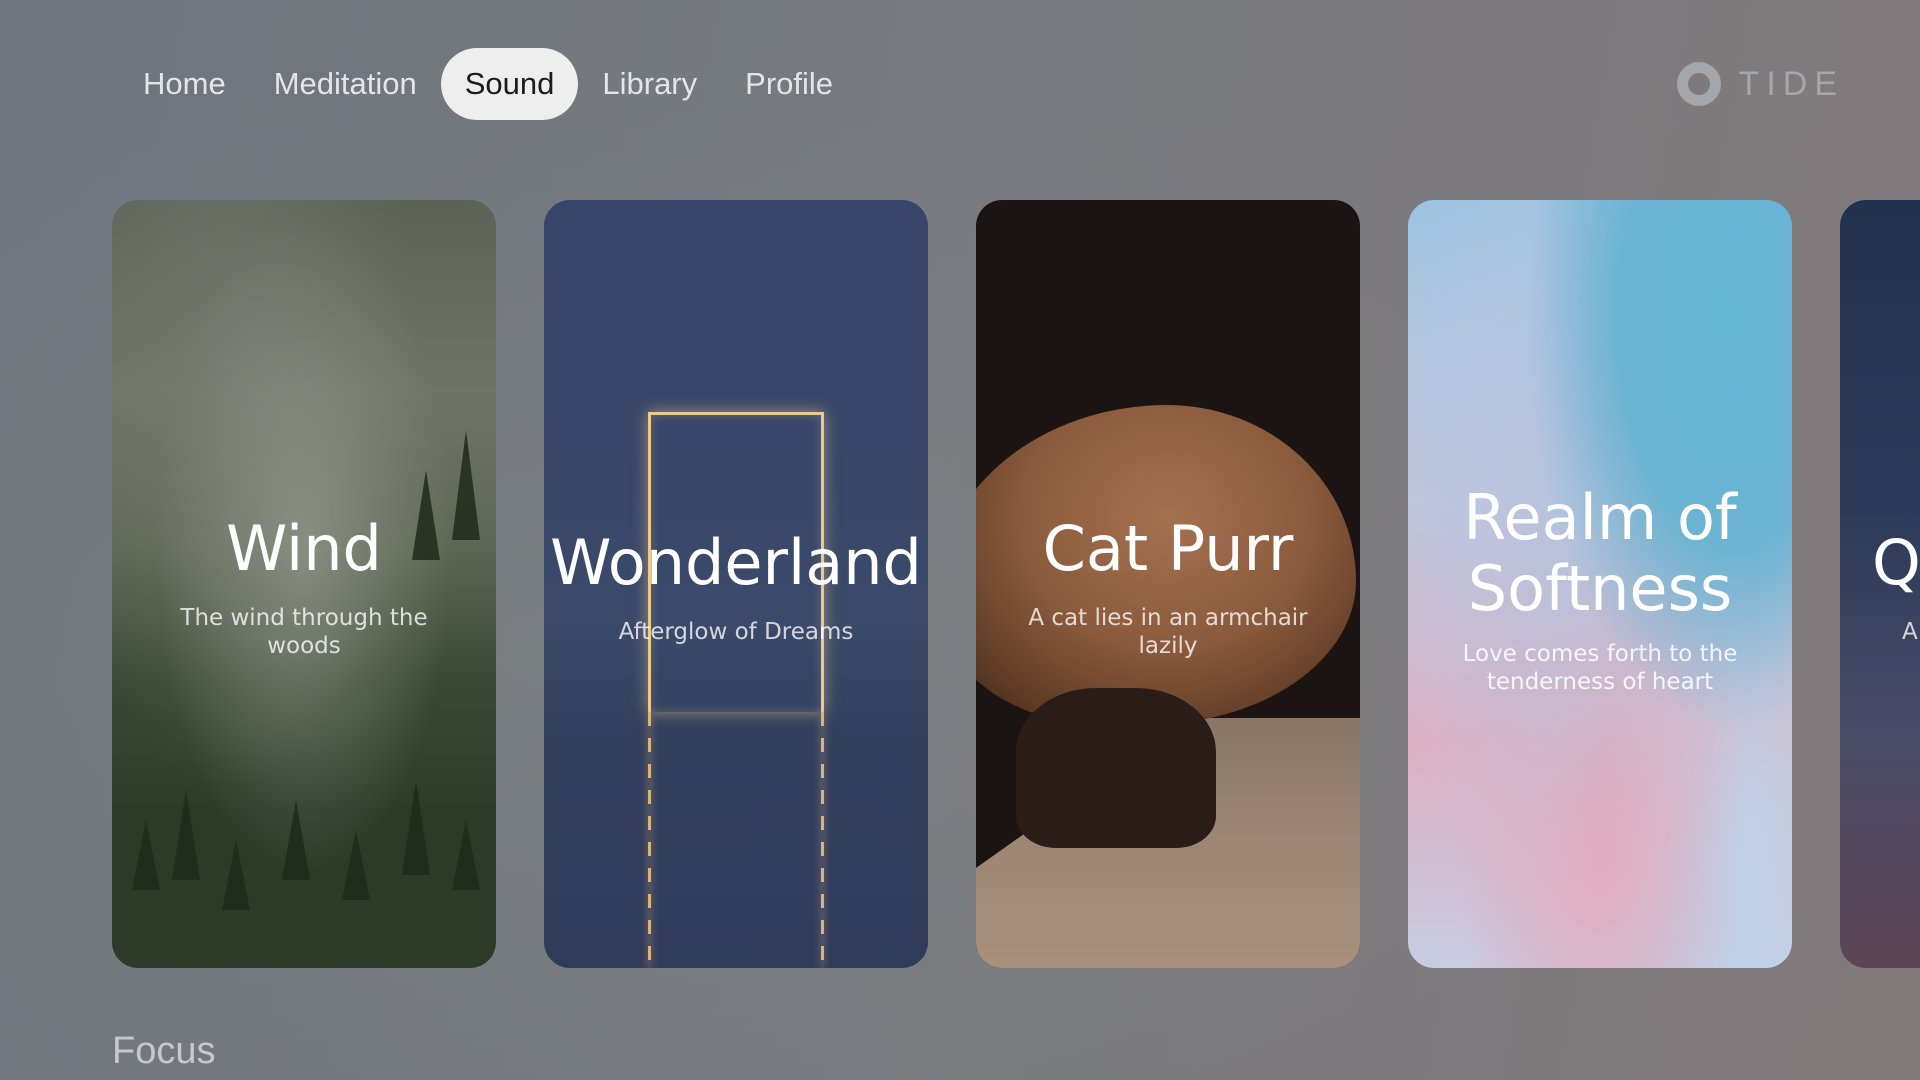  I want to click on card-subtitle: The wind through the woods, so click(304, 632).